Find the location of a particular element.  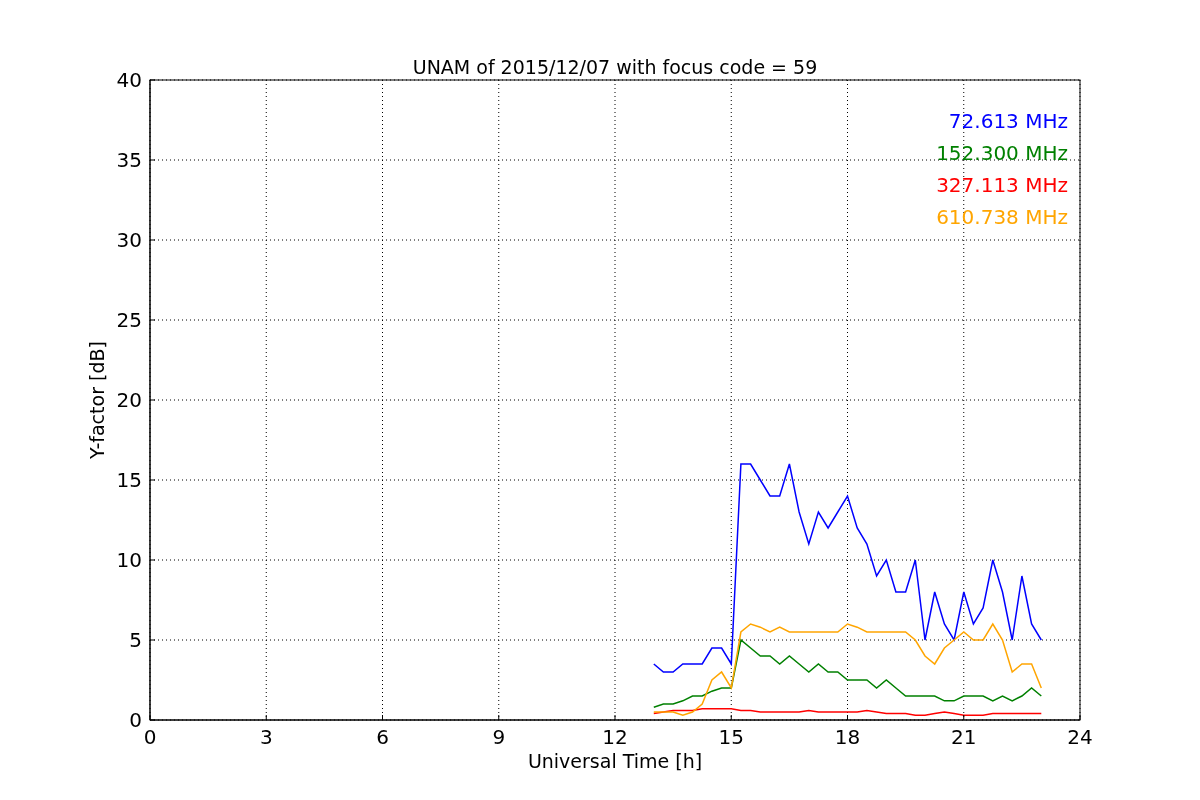

tick-label: 3 is located at coordinates (266, 737).